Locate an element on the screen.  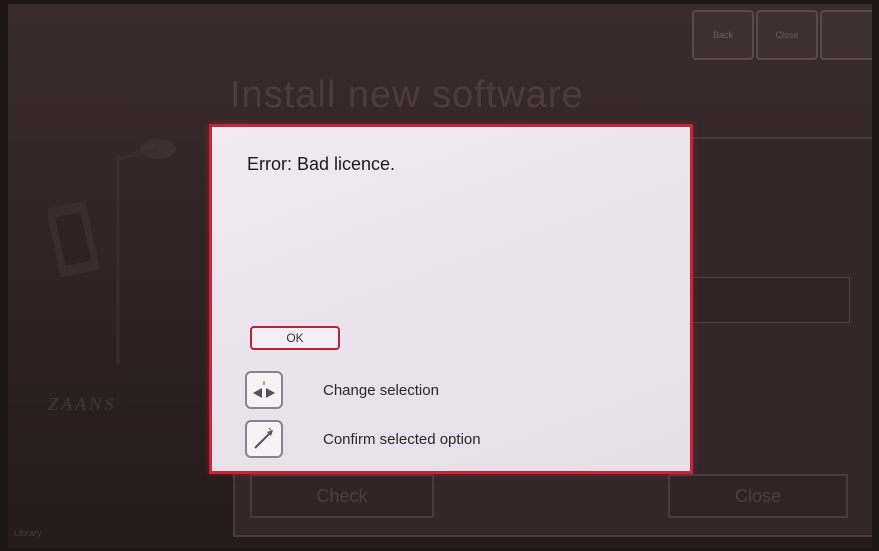
error-message: Error: Bad licence. is located at coordinates (321, 164).